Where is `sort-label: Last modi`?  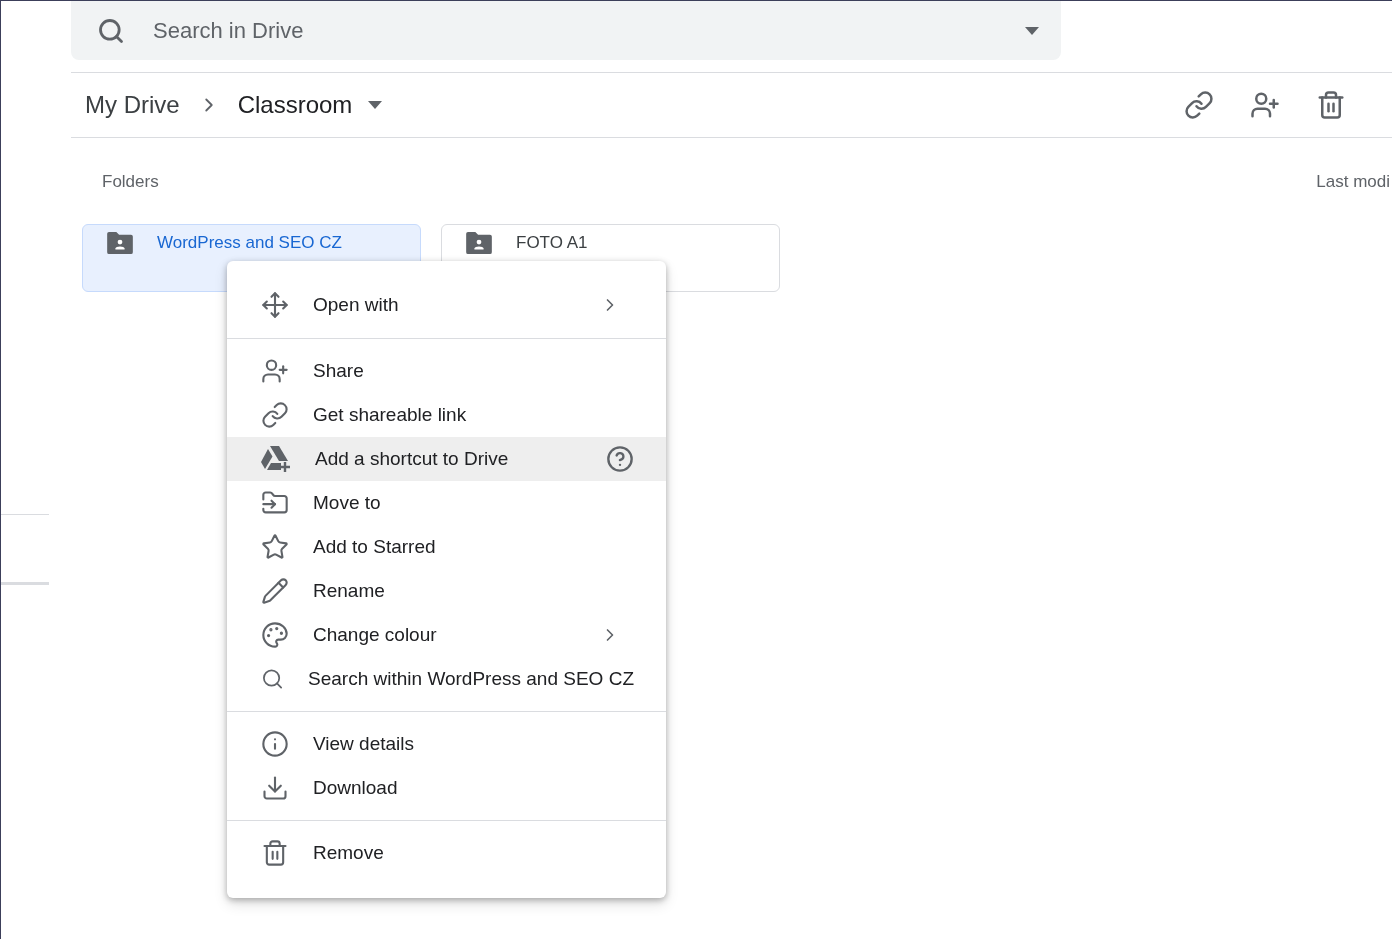 sort-label: Last modi is located at coordinates (1353, 182).